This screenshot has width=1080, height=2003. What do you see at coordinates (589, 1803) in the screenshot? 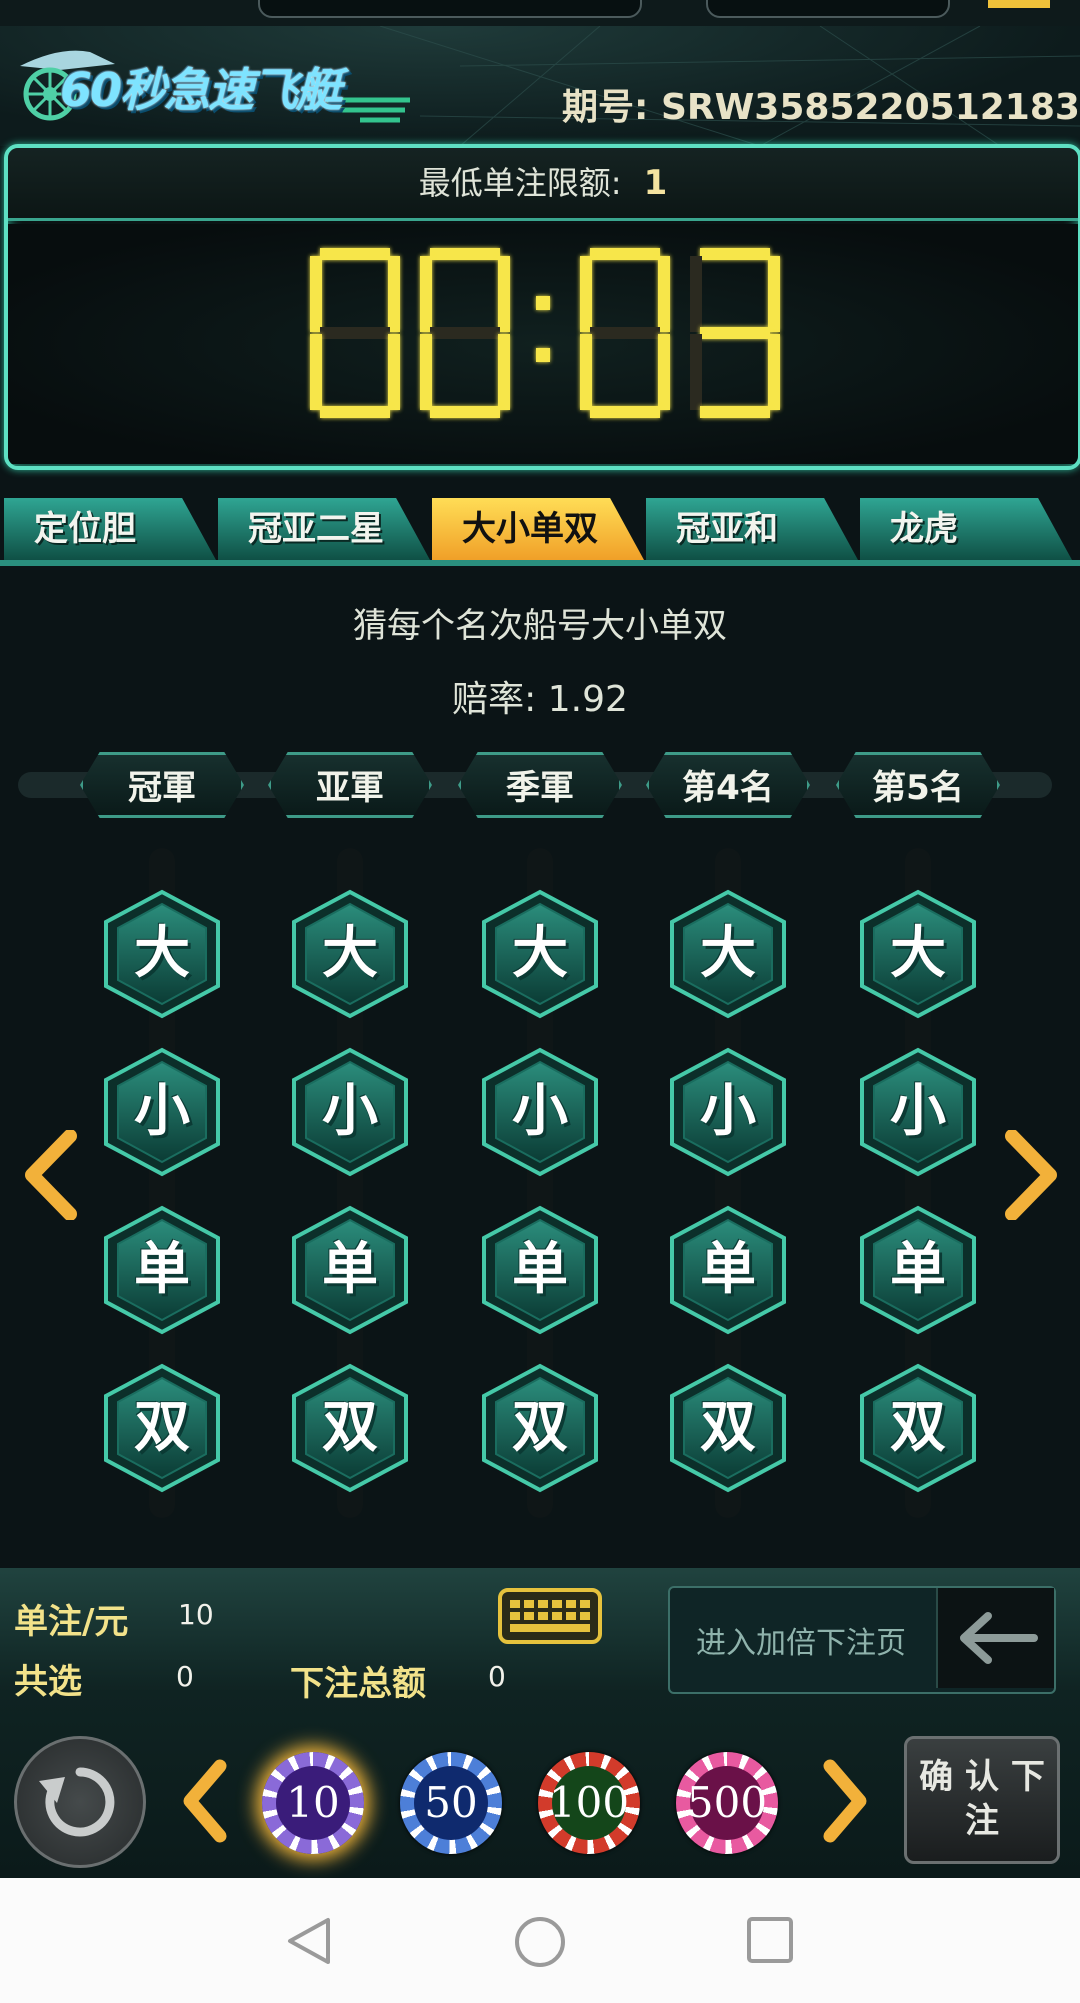
I see `chip-100: 100` at bounding box center [589, 1803].